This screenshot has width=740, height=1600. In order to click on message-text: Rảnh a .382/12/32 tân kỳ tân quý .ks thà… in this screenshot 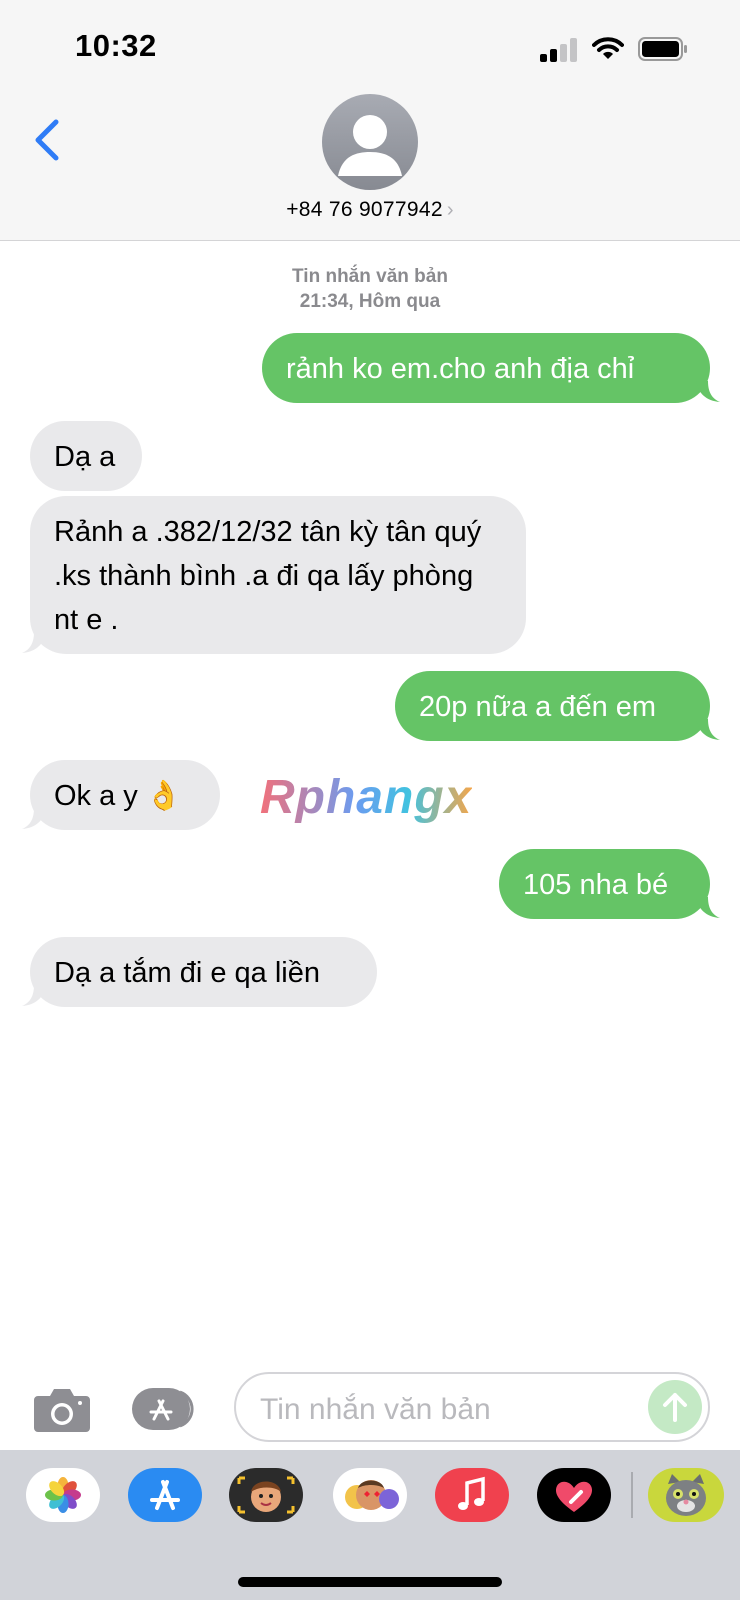, I will do `click(268, 576)`.